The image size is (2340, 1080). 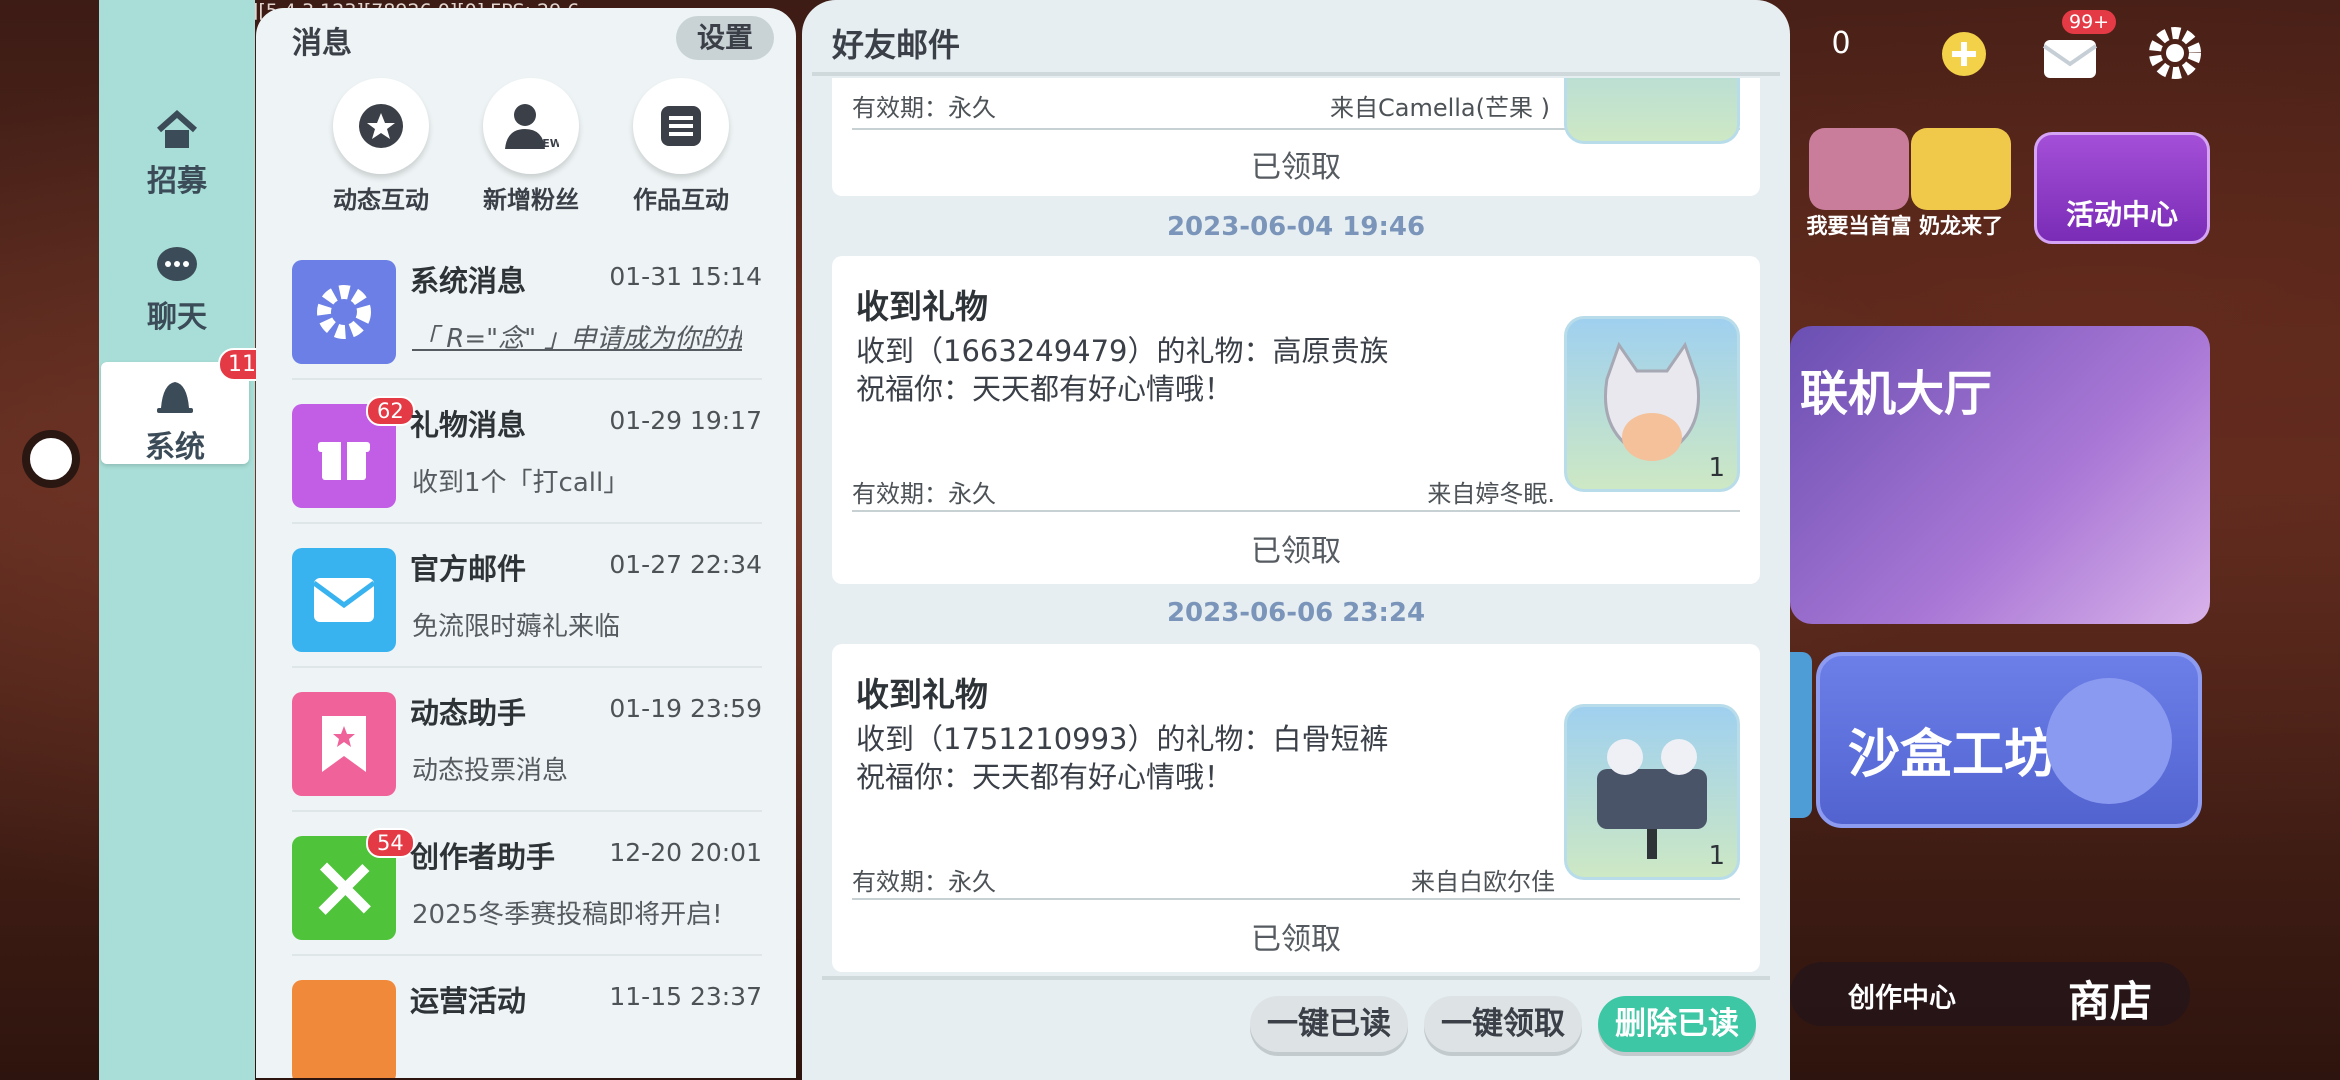 What do you see at coordinates (390, 411) in the screenshot?
I see `unread-badge: 62` at bounding box center [390, 411].